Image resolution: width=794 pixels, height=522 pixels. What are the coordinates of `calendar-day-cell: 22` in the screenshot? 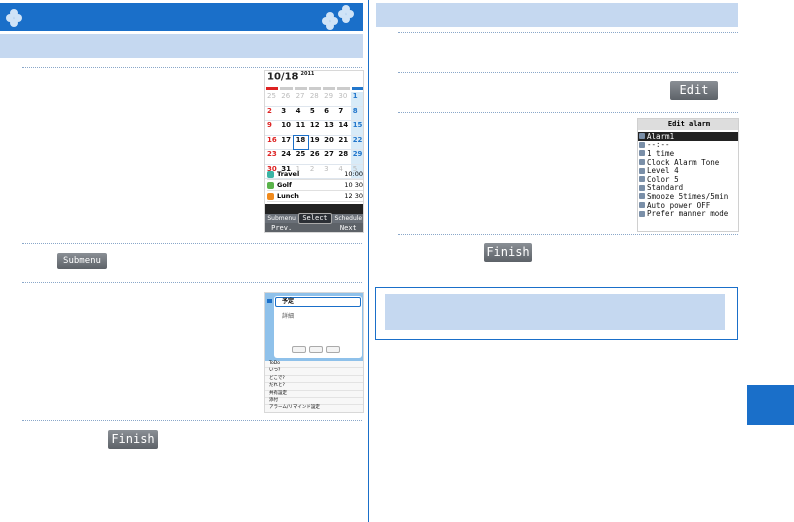 It's located at (356, 142).